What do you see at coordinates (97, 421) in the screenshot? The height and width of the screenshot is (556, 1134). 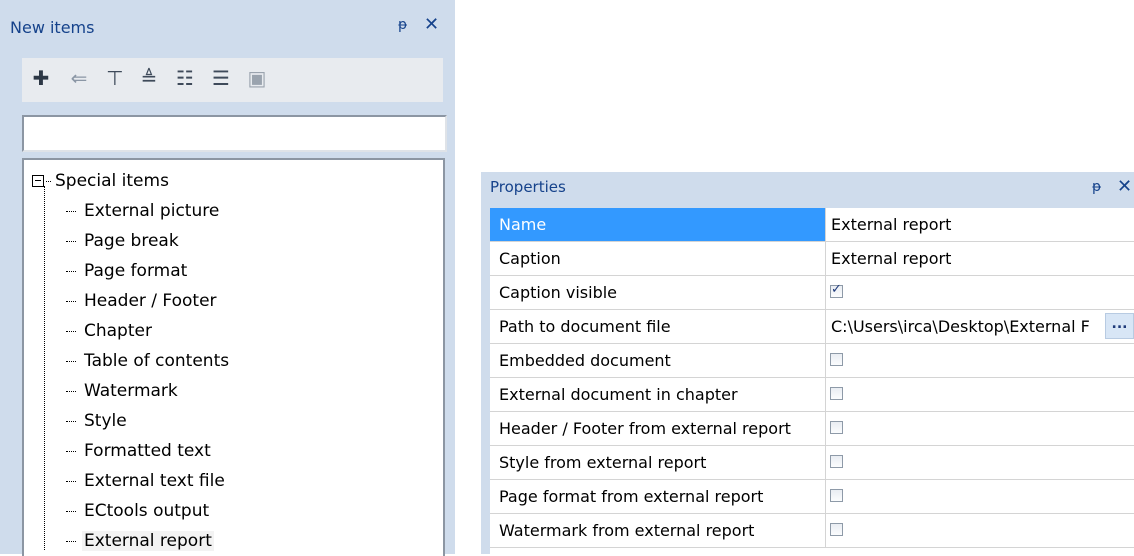 I see `tree-item: Style` at bounding box center [97, 421].